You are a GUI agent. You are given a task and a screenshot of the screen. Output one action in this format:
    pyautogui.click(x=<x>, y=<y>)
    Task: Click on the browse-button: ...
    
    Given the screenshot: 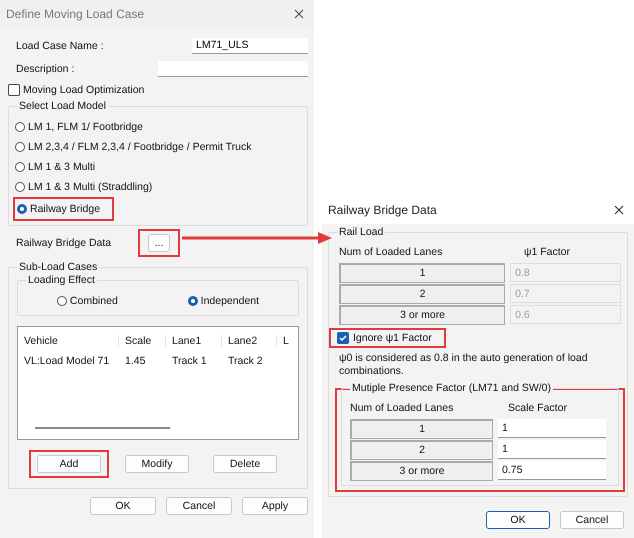 What is the action you would take?
    pyautogui.click(x=159, y=243)
    